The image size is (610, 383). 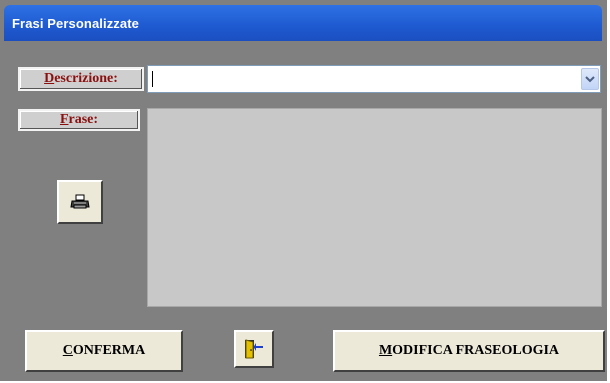 I want to click on modify-phraseology-button: M ODIFICA FRASEOLOGIA, so click(x=469, y=351).